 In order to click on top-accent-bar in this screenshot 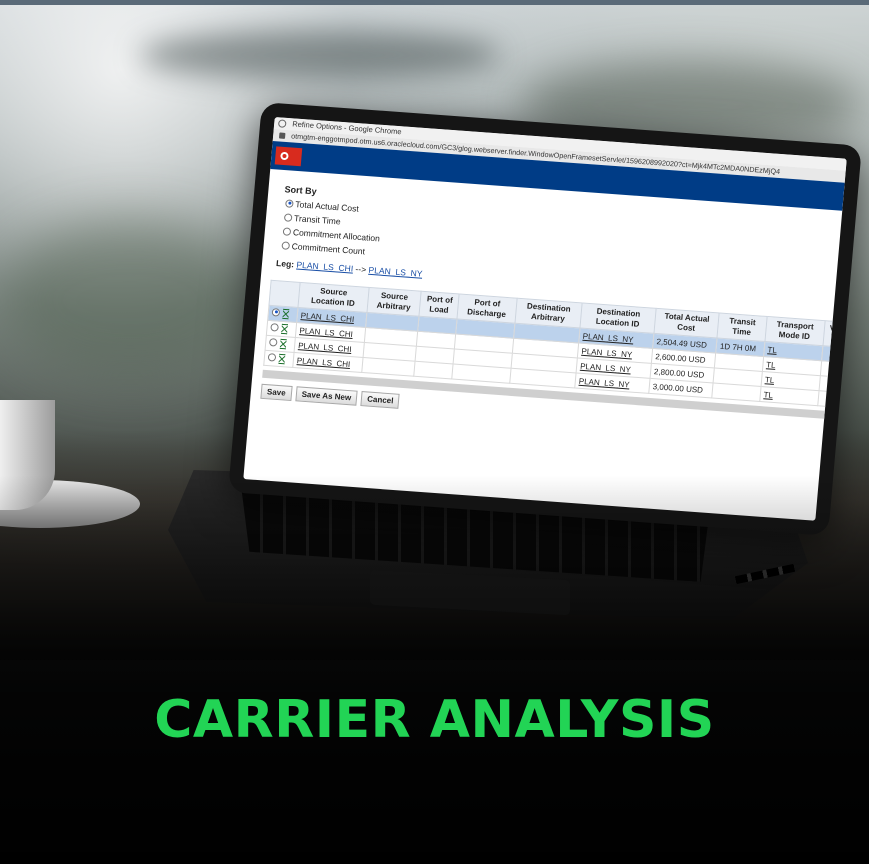, I will do `click(434, 2)`.